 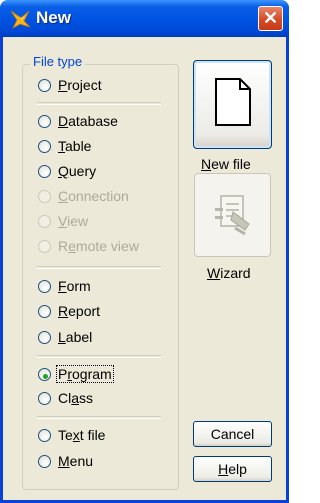 What do you see at coordinates (229, 273) in the screenshot?
I see `wizard-caption: Wizard` at bounding box center [229, 273].